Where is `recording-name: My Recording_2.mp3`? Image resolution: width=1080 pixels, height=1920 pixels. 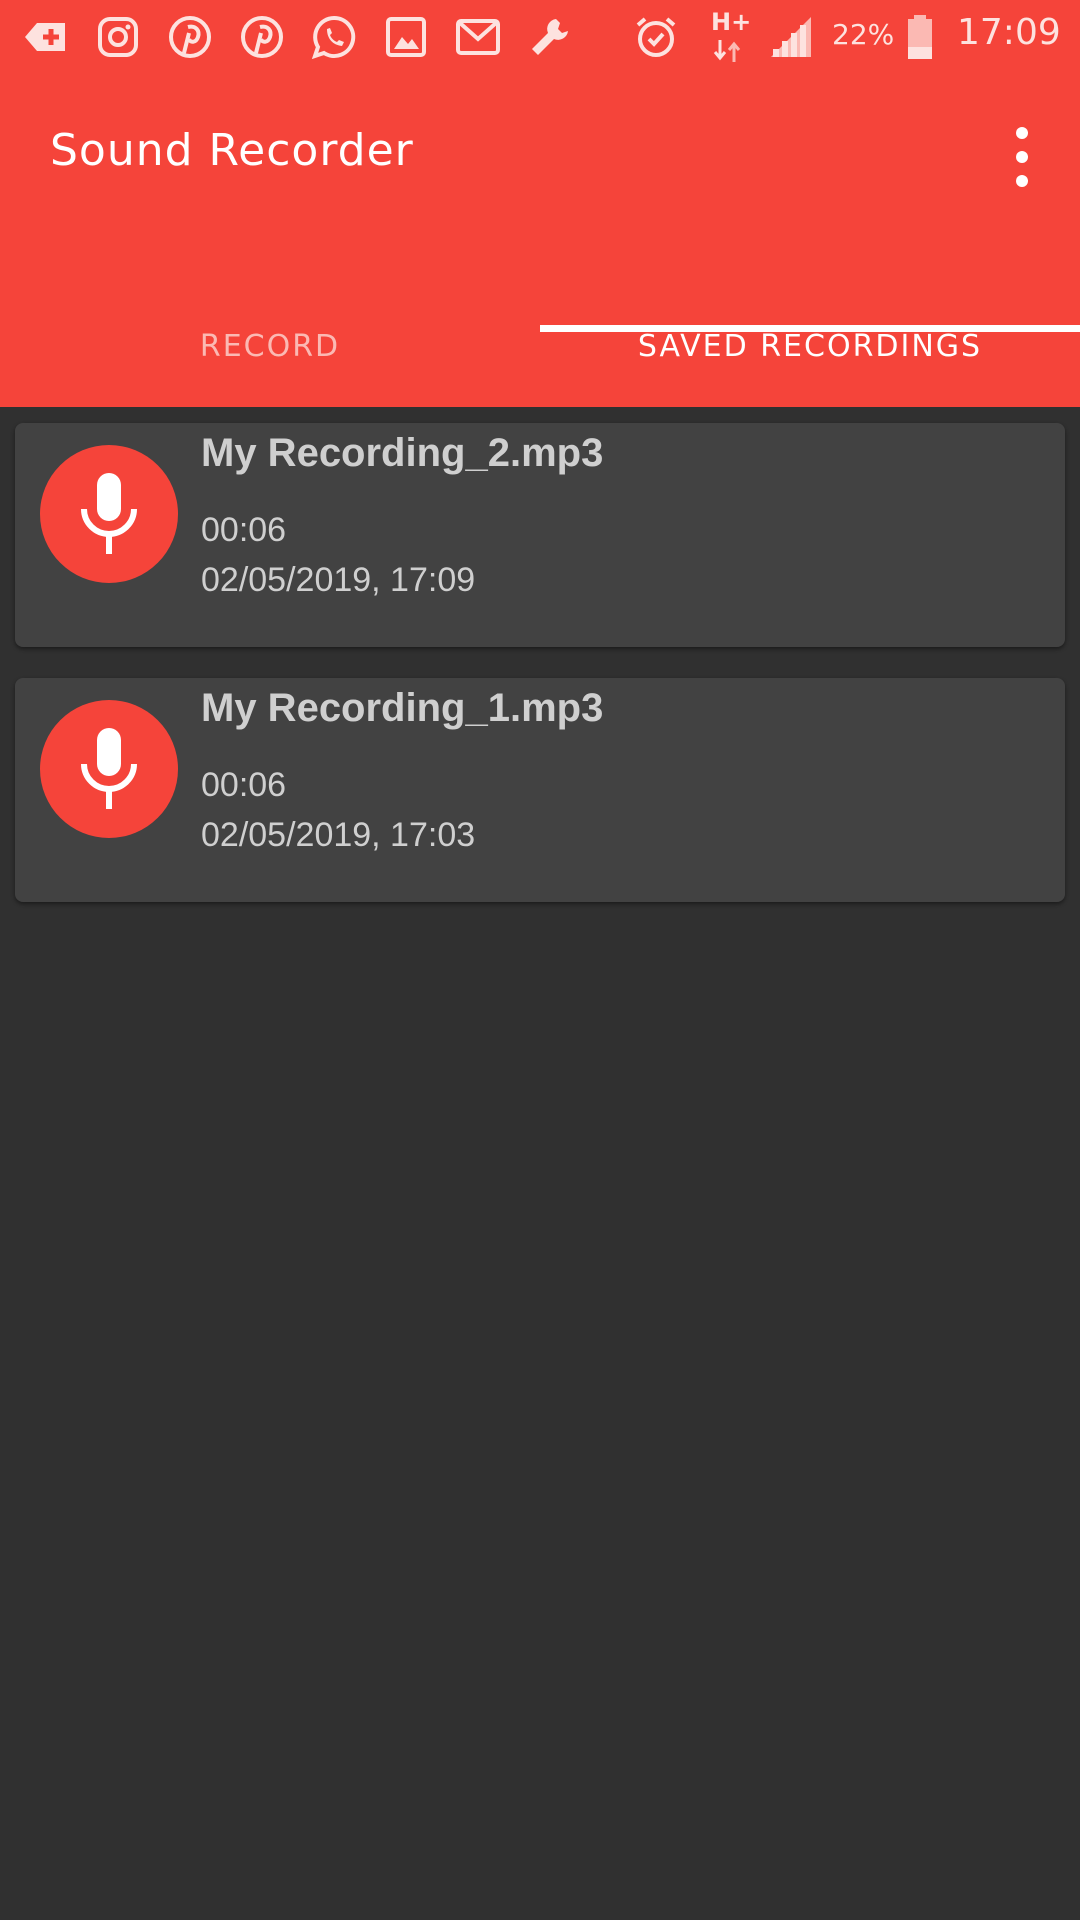
recording-name: My Recording_2.mp3 is located at coordinates (402, 453).